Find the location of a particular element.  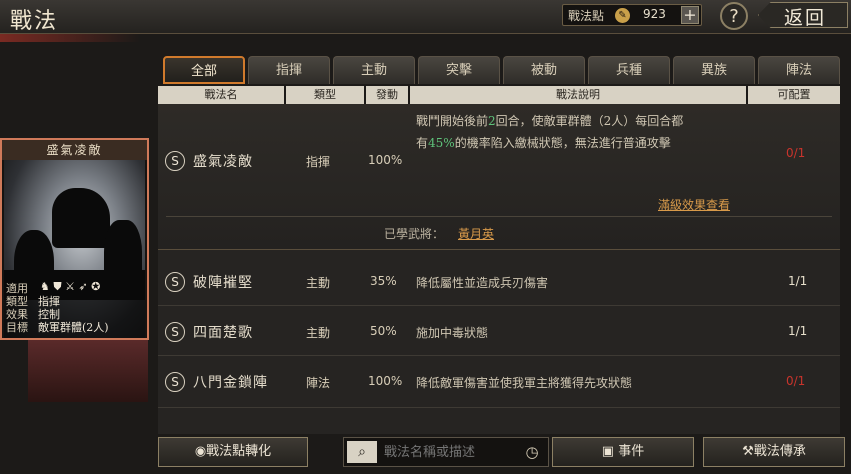

back-label: 返回 is located at coordinates (805, 18).